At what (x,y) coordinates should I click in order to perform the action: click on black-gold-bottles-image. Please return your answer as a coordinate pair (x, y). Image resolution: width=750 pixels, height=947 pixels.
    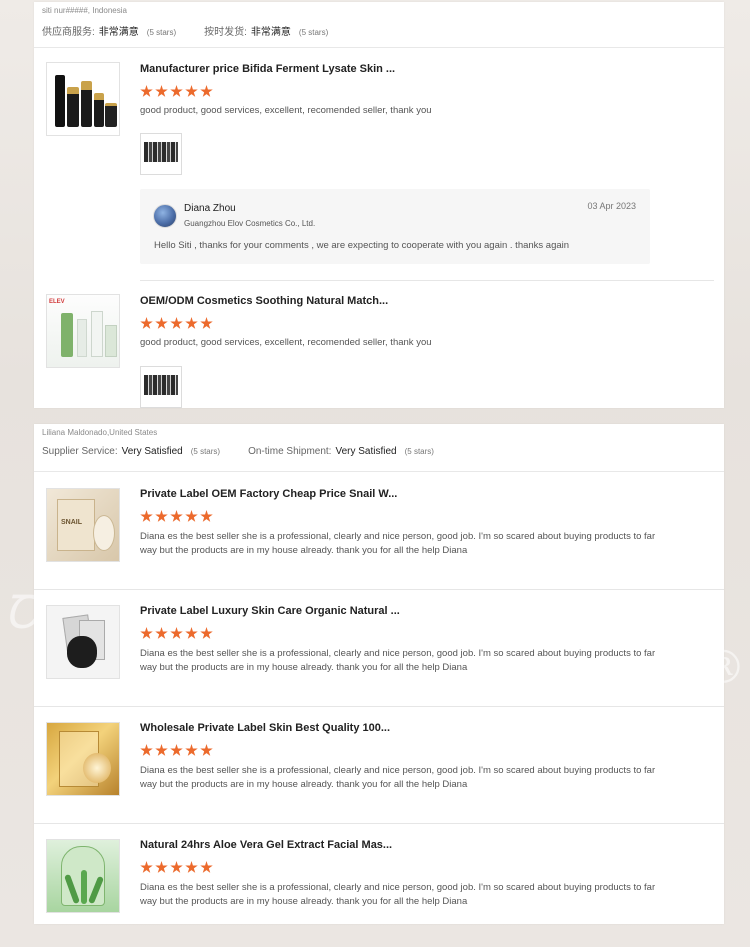
    Looking at the image, I should click on (83, 99).